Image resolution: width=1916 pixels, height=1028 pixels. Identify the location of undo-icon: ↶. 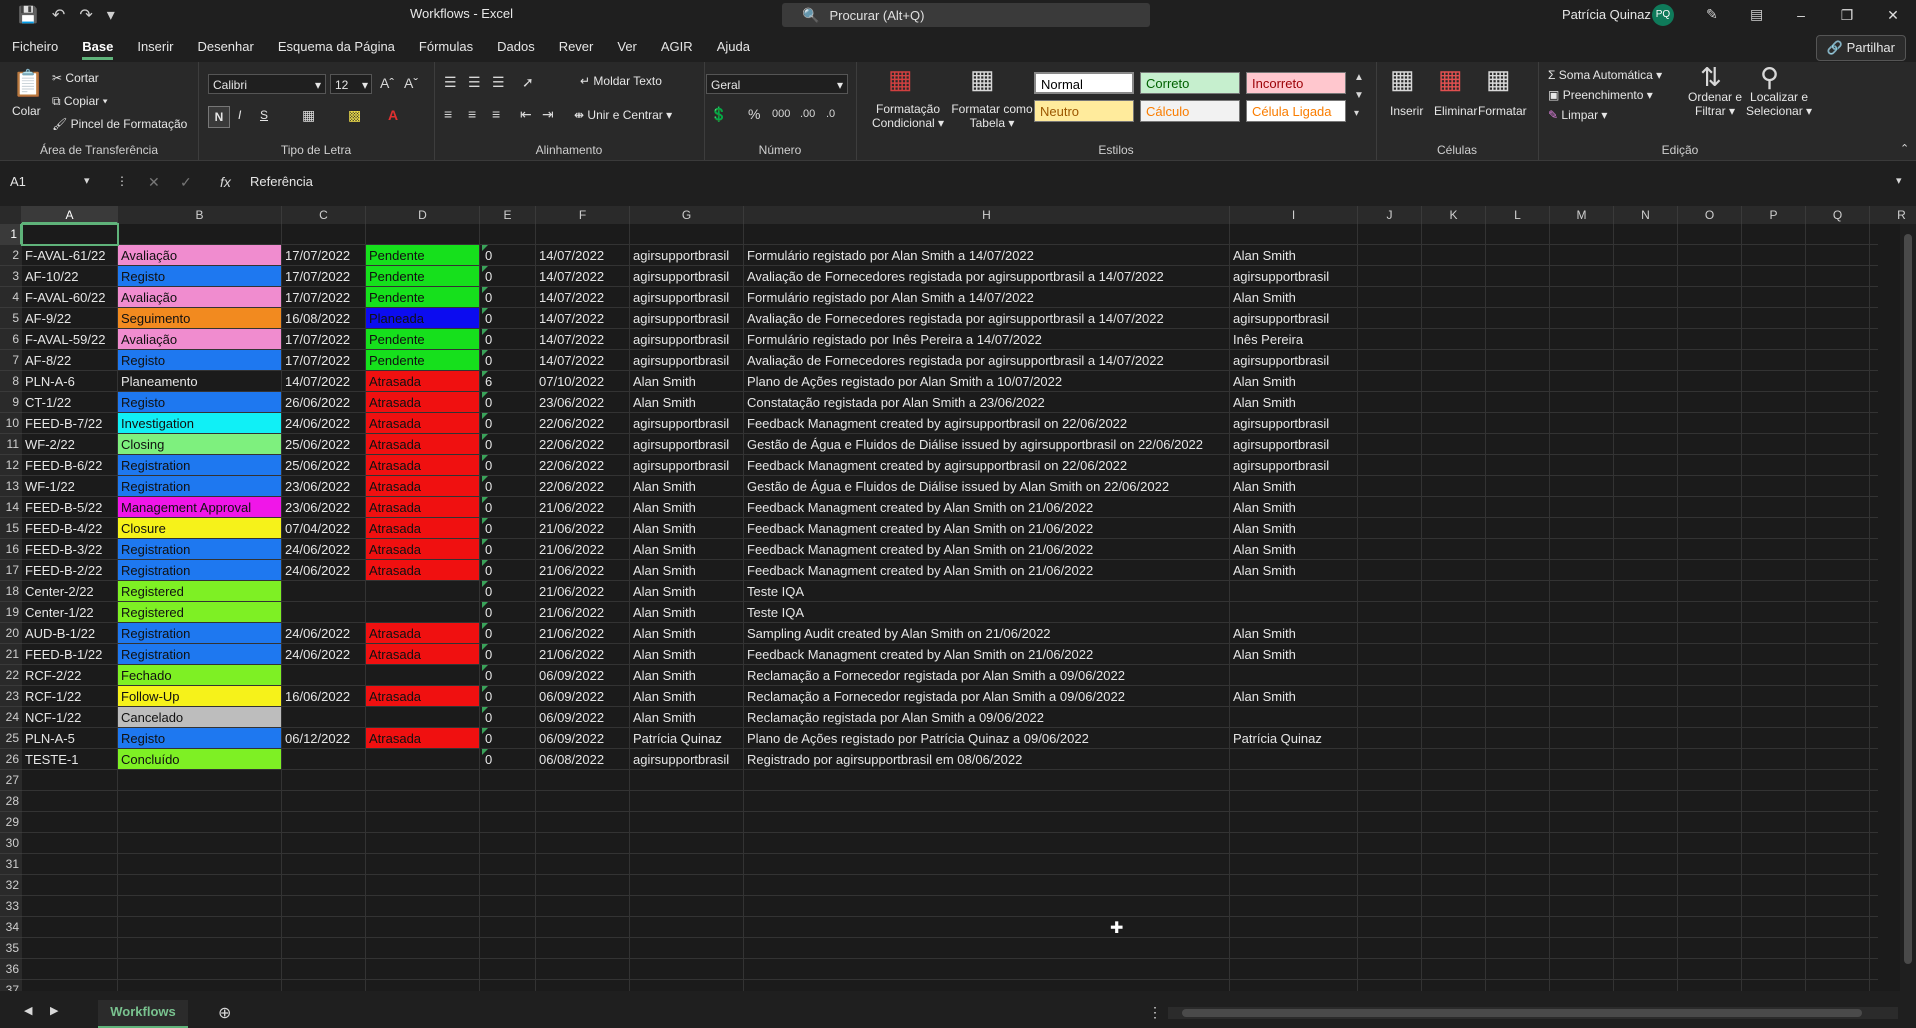
(58, 15).